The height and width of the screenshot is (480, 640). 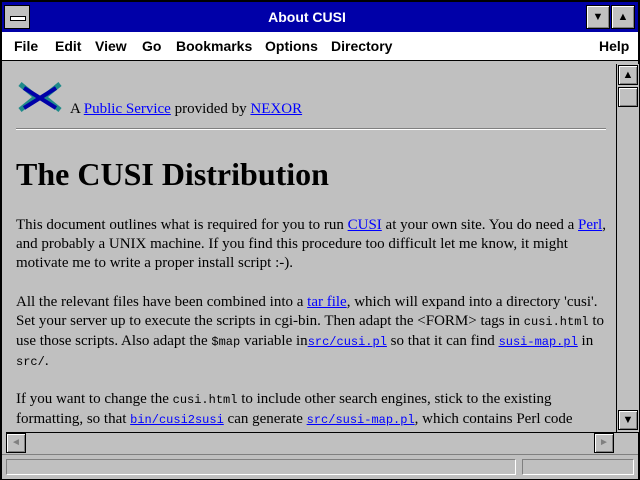 I want to click on window-title: About CUSI, so click(x=307, y=17).